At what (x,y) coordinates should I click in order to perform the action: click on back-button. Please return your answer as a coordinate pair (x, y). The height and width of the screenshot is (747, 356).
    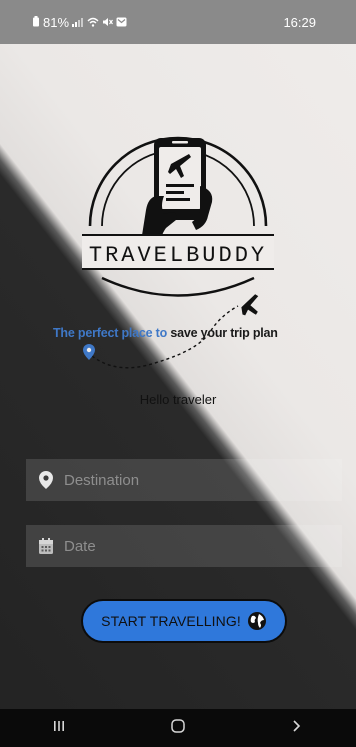
    Looking at the image, I should click on (297, 728).